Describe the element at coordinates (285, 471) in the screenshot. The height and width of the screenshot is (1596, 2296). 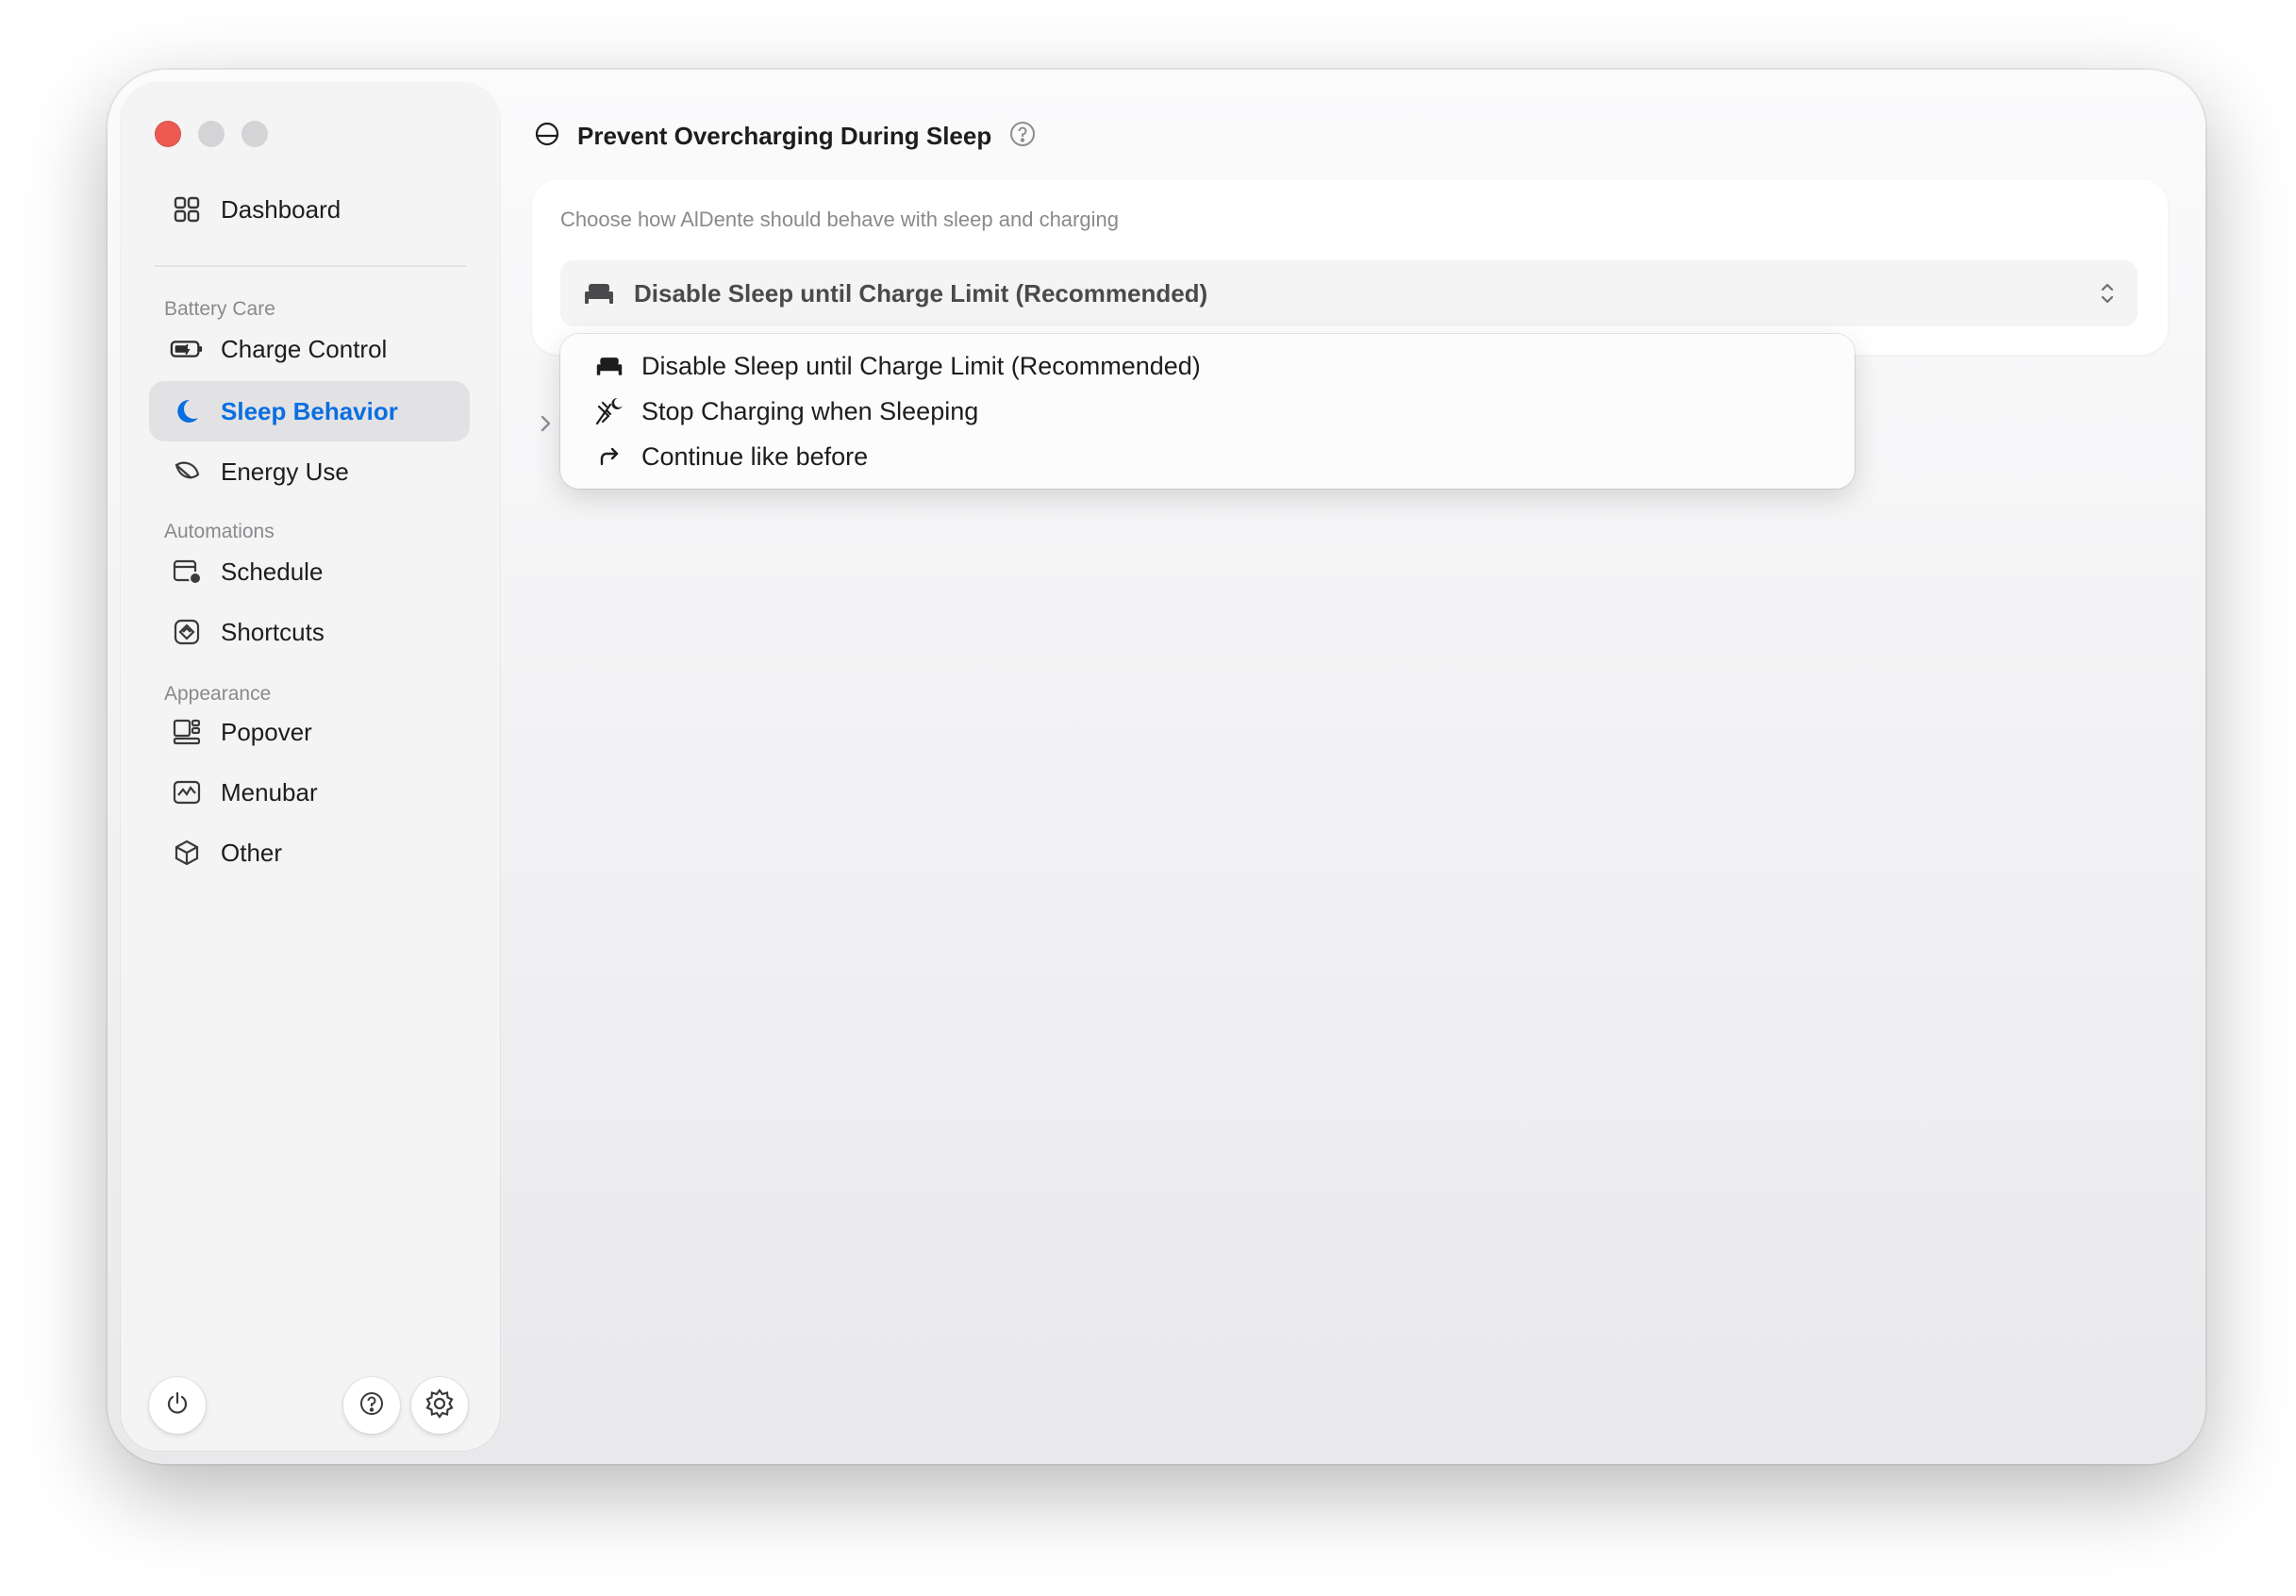
I see `sidebar-item-label: Energy Use` at that location.